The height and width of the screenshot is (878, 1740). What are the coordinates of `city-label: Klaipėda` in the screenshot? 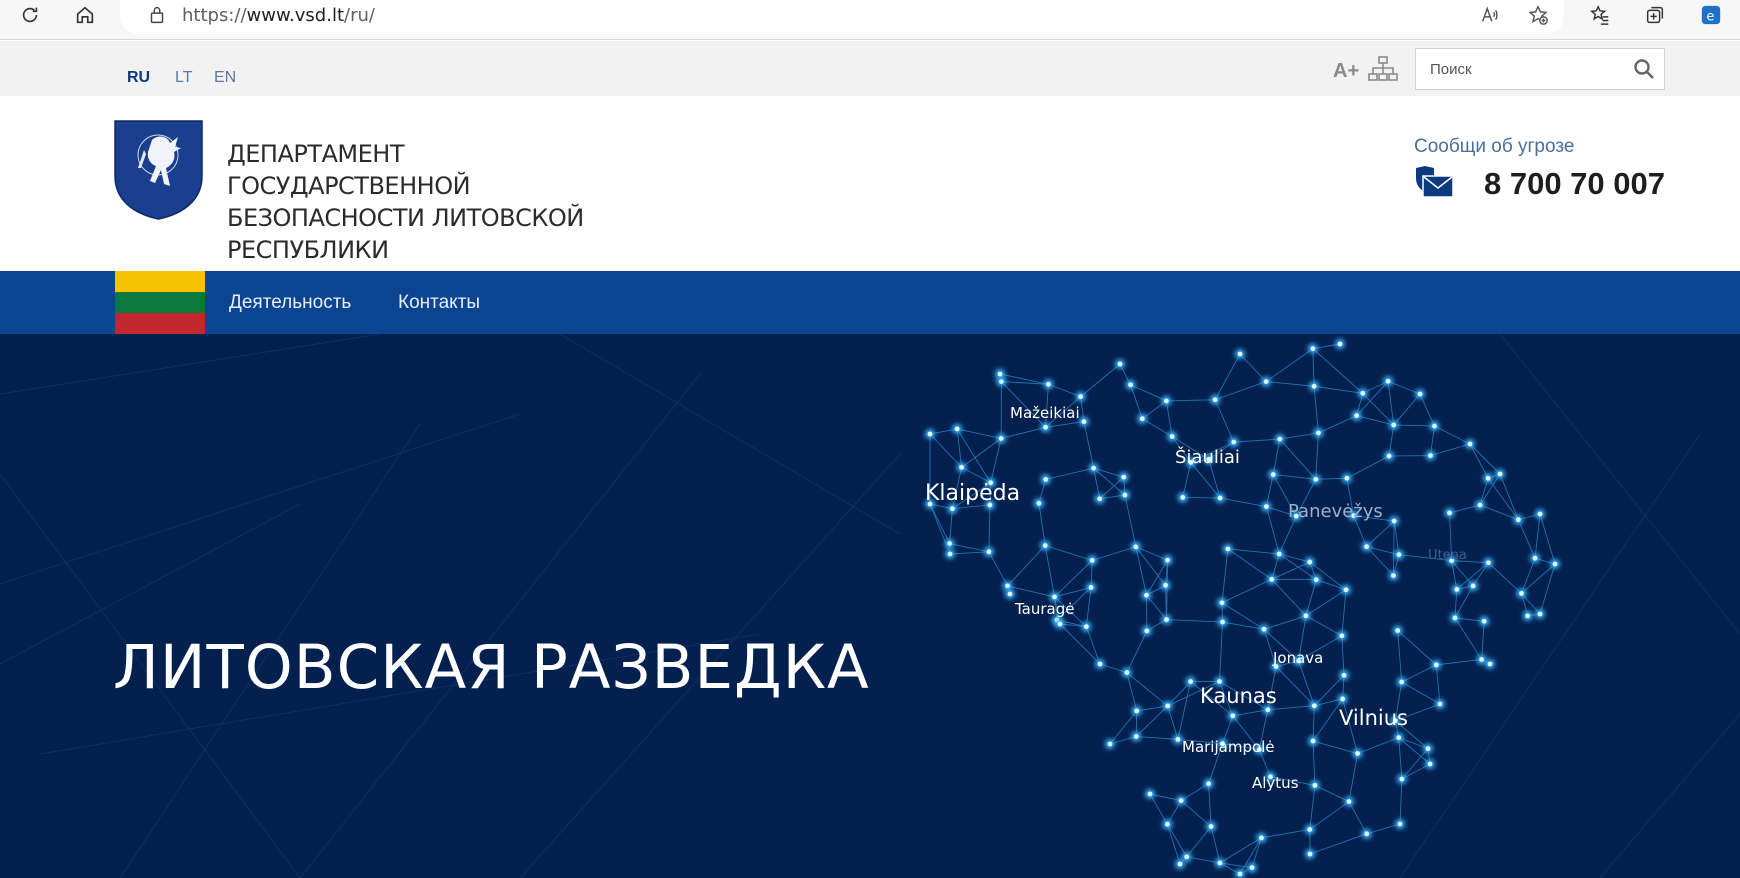 It's located at (973, 493).